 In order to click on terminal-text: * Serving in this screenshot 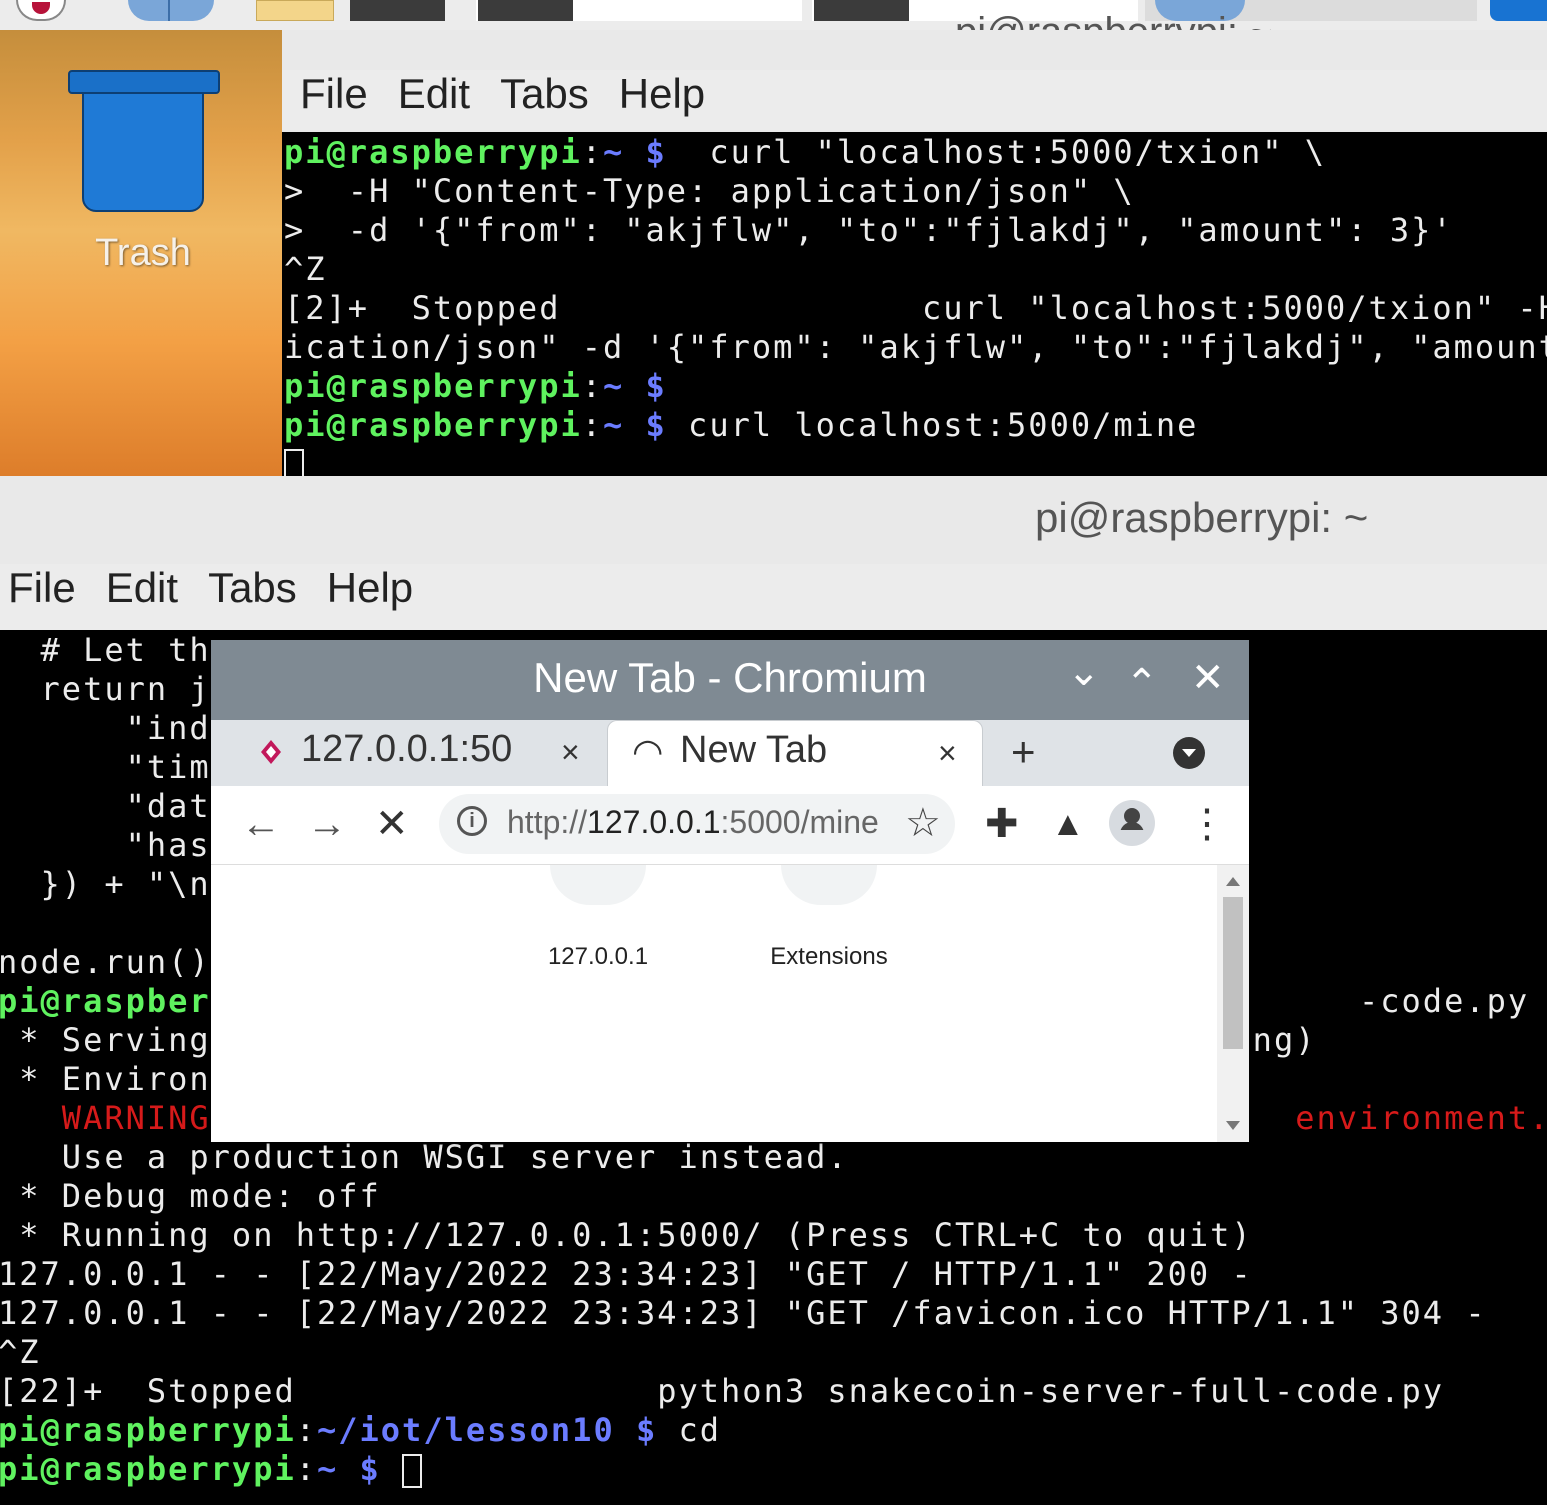, I will do `click(105, 1040)`.